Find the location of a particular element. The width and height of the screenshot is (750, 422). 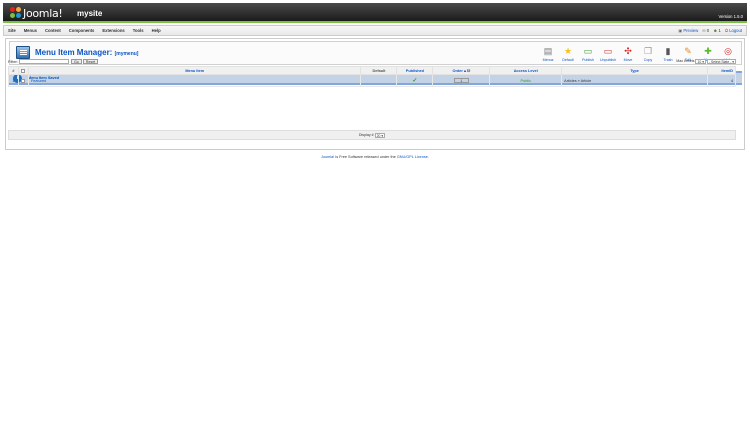

col-published: Published is located at coordinates (415, 70).